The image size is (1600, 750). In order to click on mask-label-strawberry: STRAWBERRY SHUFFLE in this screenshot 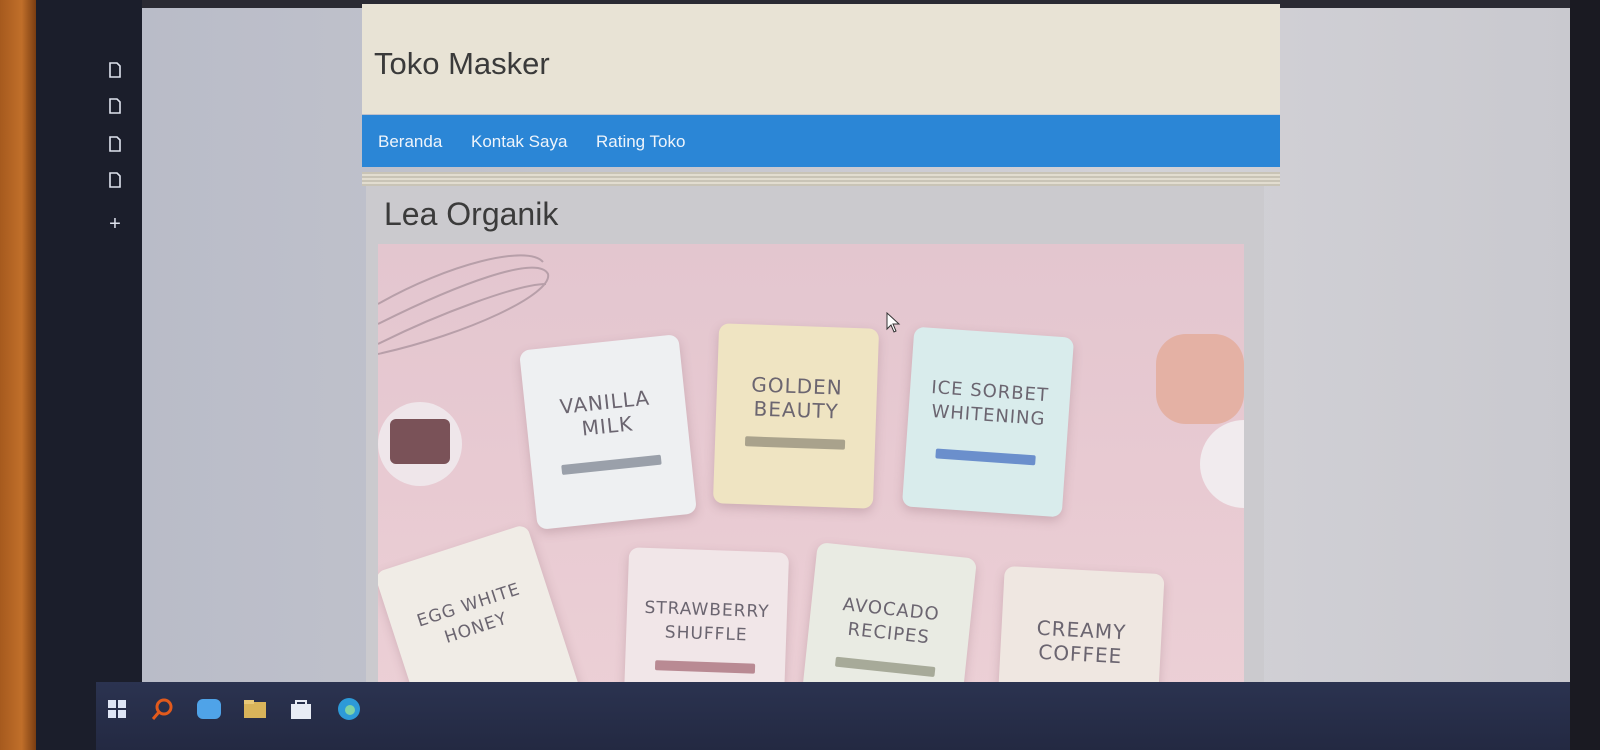, I will do `click(707, 621)`.